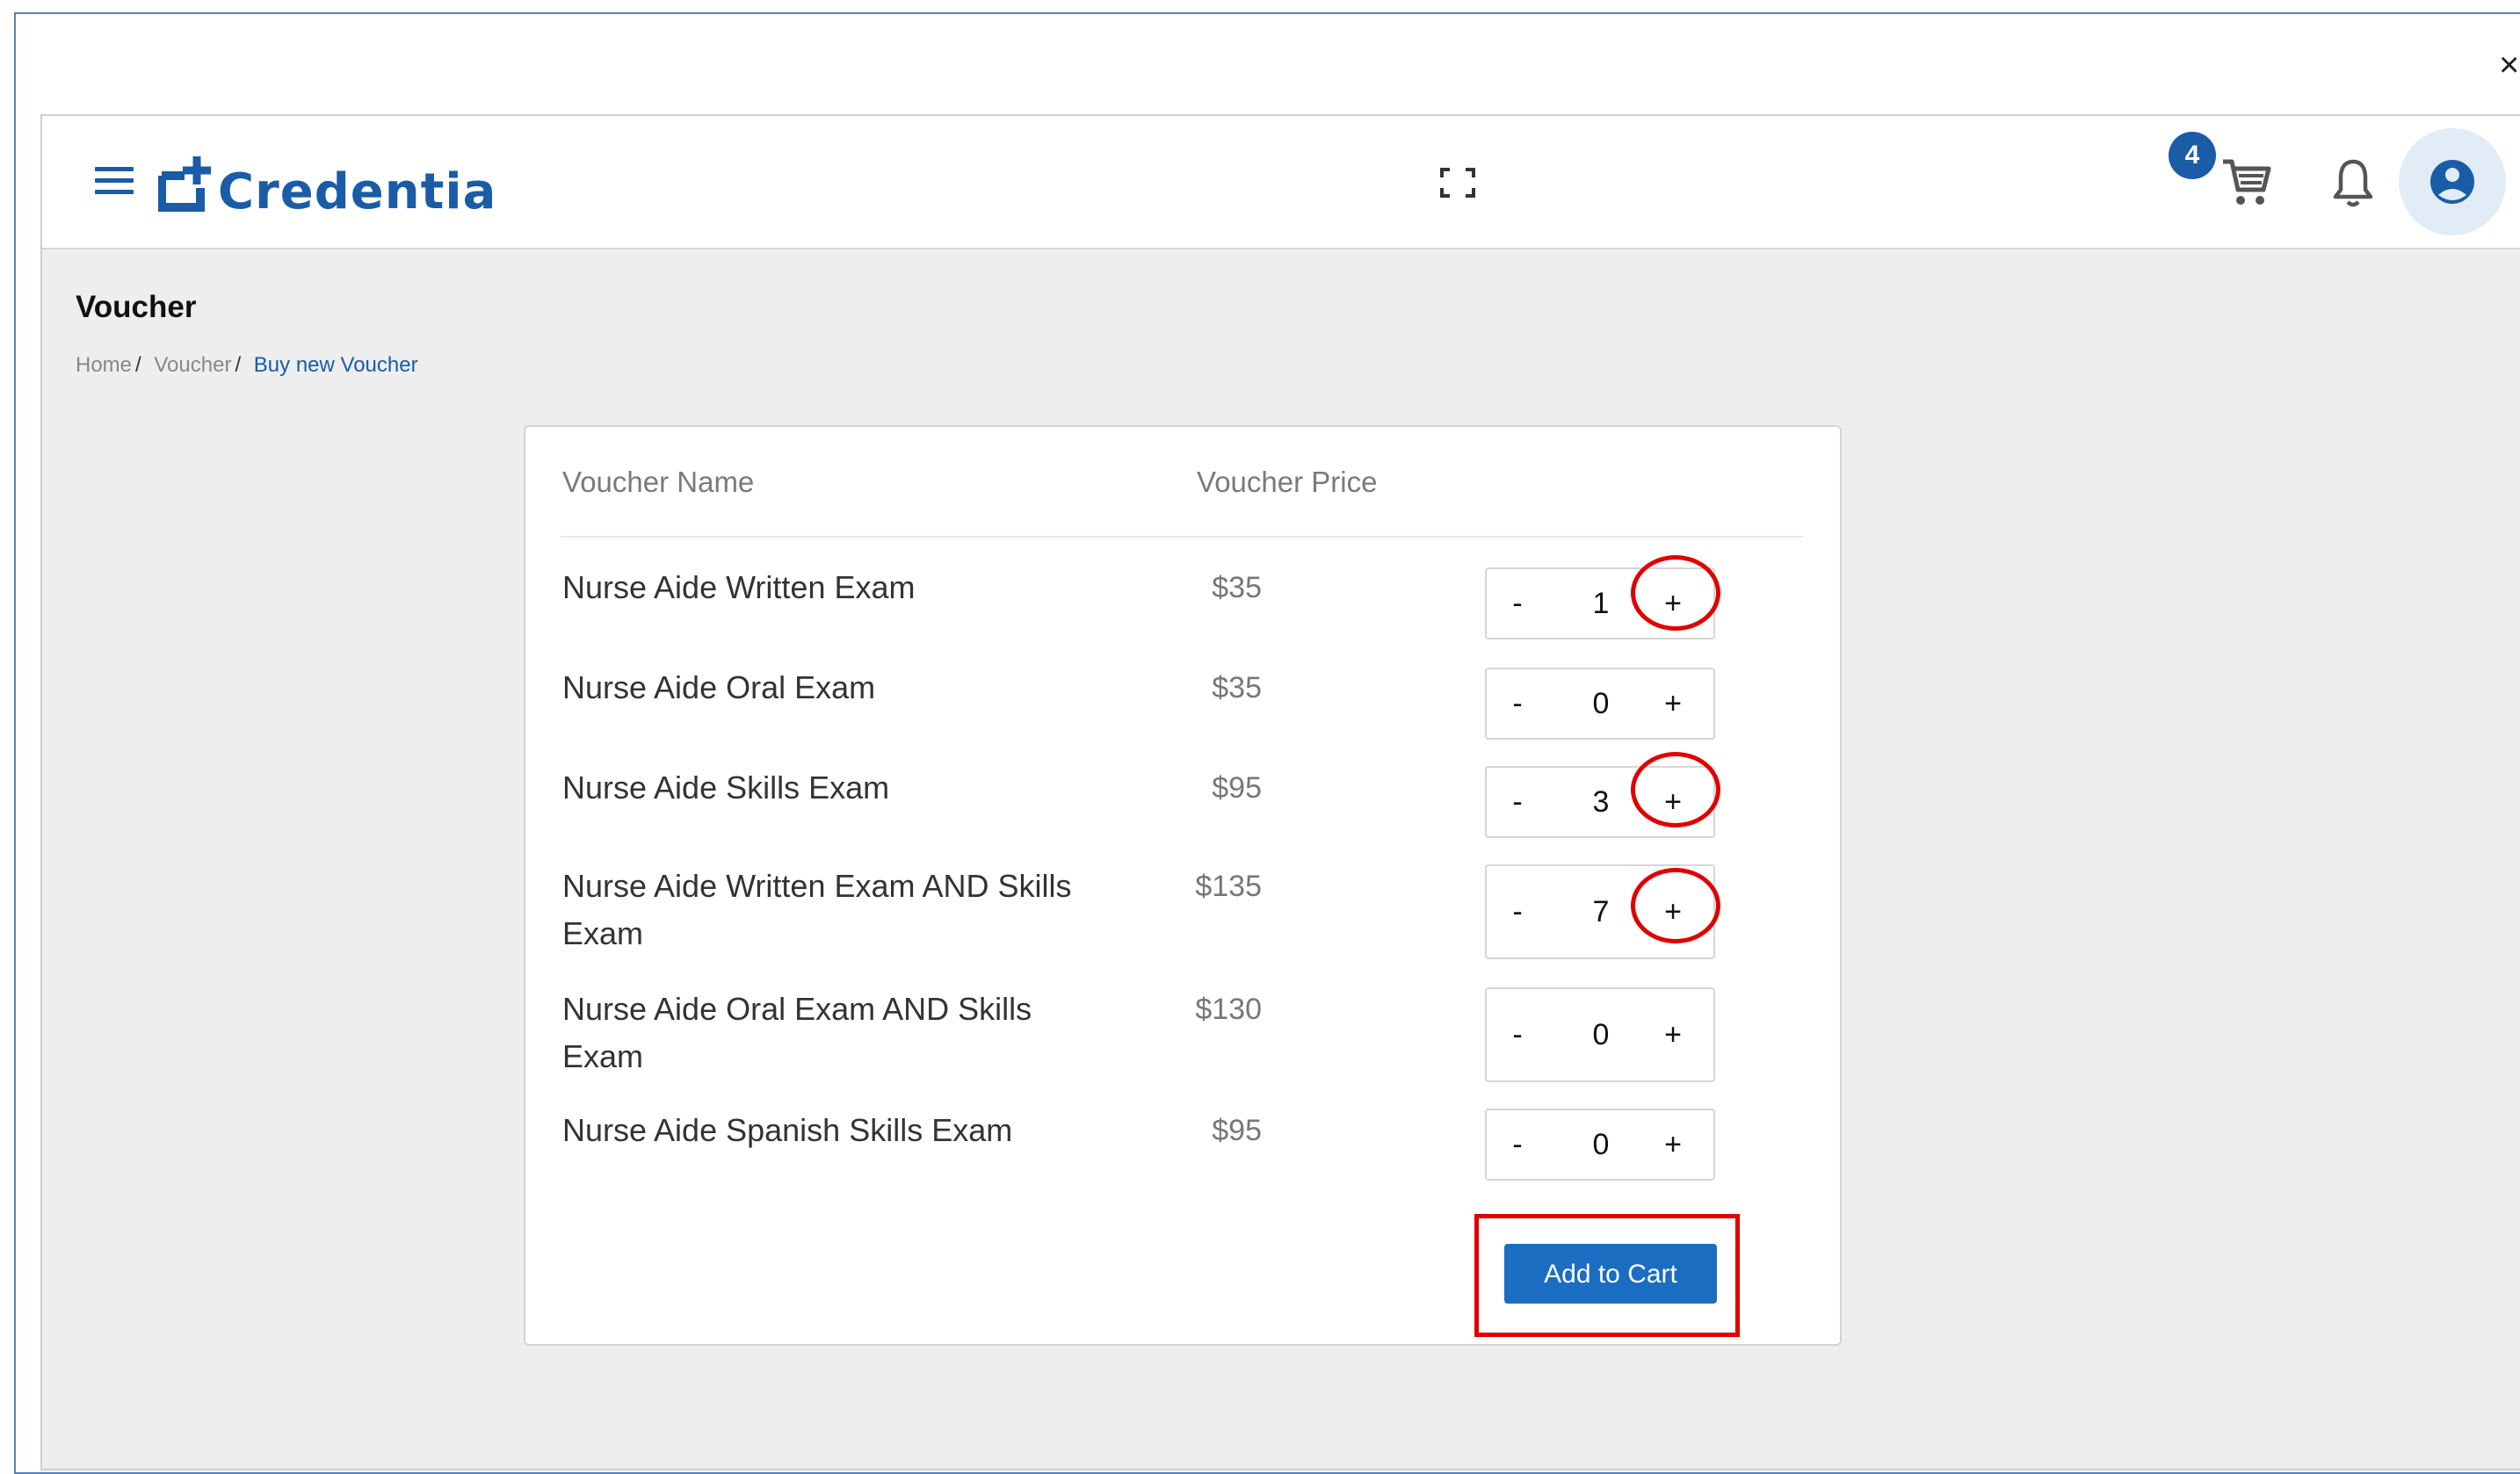  What do you see at coordinates (247, 365) in the screenshot?
I see `breadcrumb: Home / Voucher / Buy new Voucher` at bounding box center [247, 365].